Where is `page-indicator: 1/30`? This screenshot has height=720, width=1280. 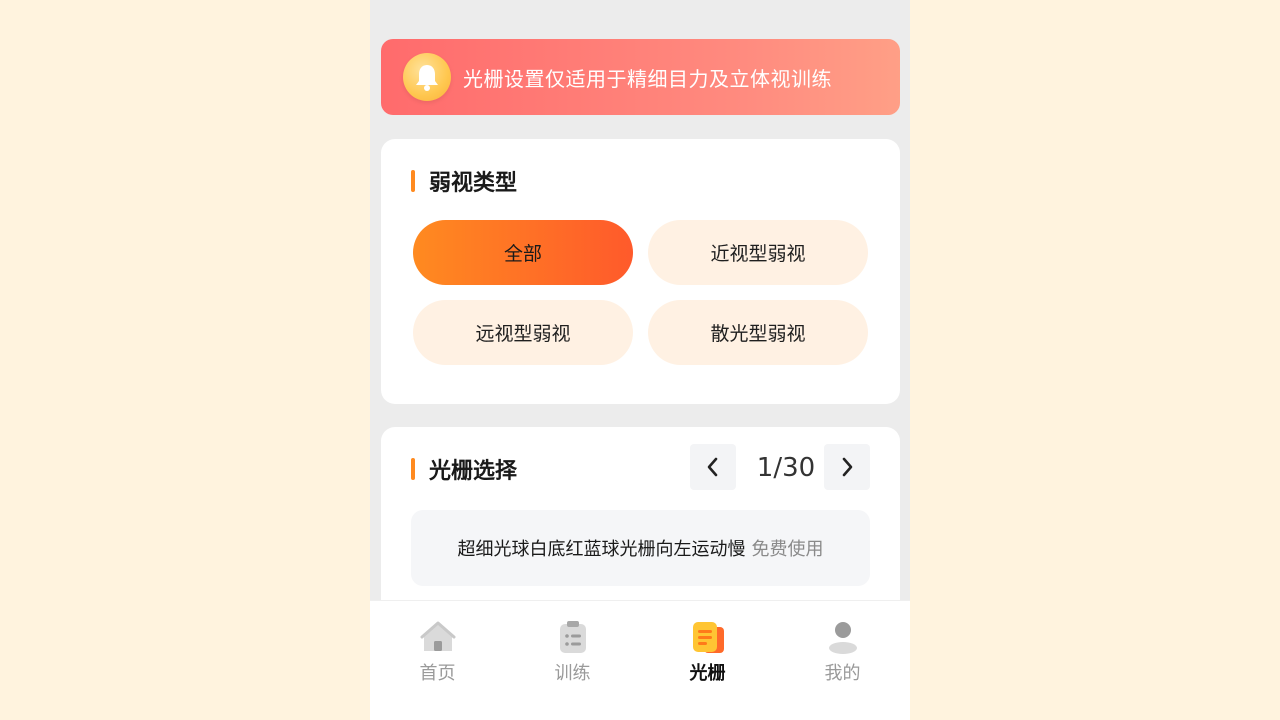 page-indicator: 1/30 is located at coordinates (786, 468).